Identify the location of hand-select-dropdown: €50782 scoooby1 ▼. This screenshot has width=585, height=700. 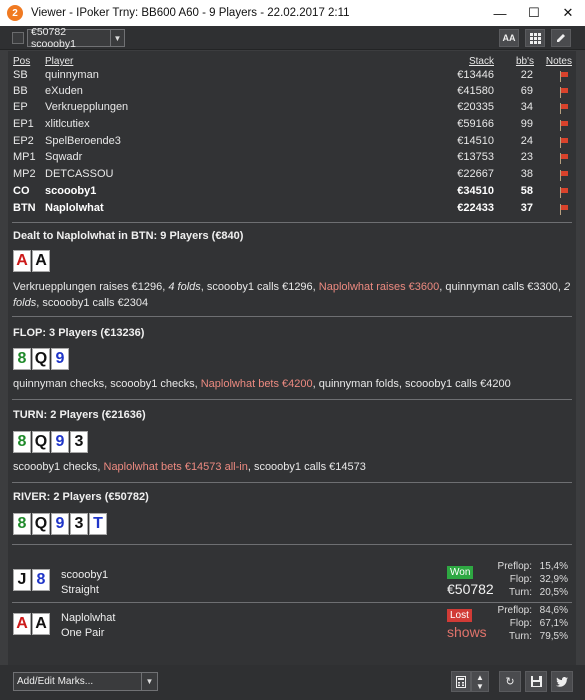
(76, 38).